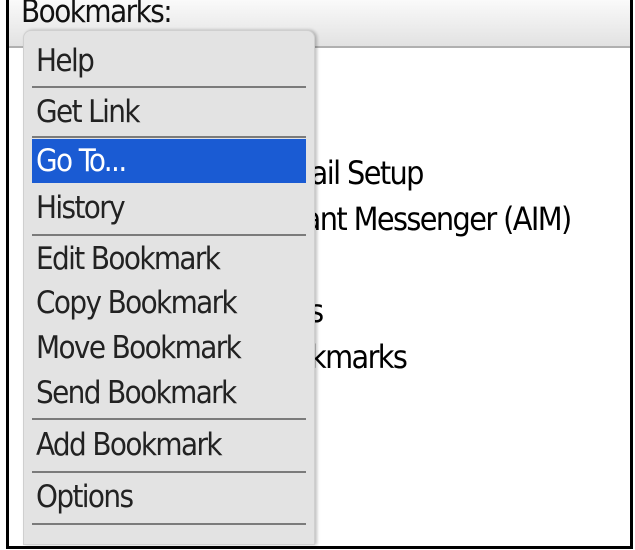 The height and width of the screenshot is (550, 635). What do you see at coordinates (169, 393) in the screenshot?
I see `menu-item-send-bookmark: Send Bookmark` at bounding box center [169, 393].